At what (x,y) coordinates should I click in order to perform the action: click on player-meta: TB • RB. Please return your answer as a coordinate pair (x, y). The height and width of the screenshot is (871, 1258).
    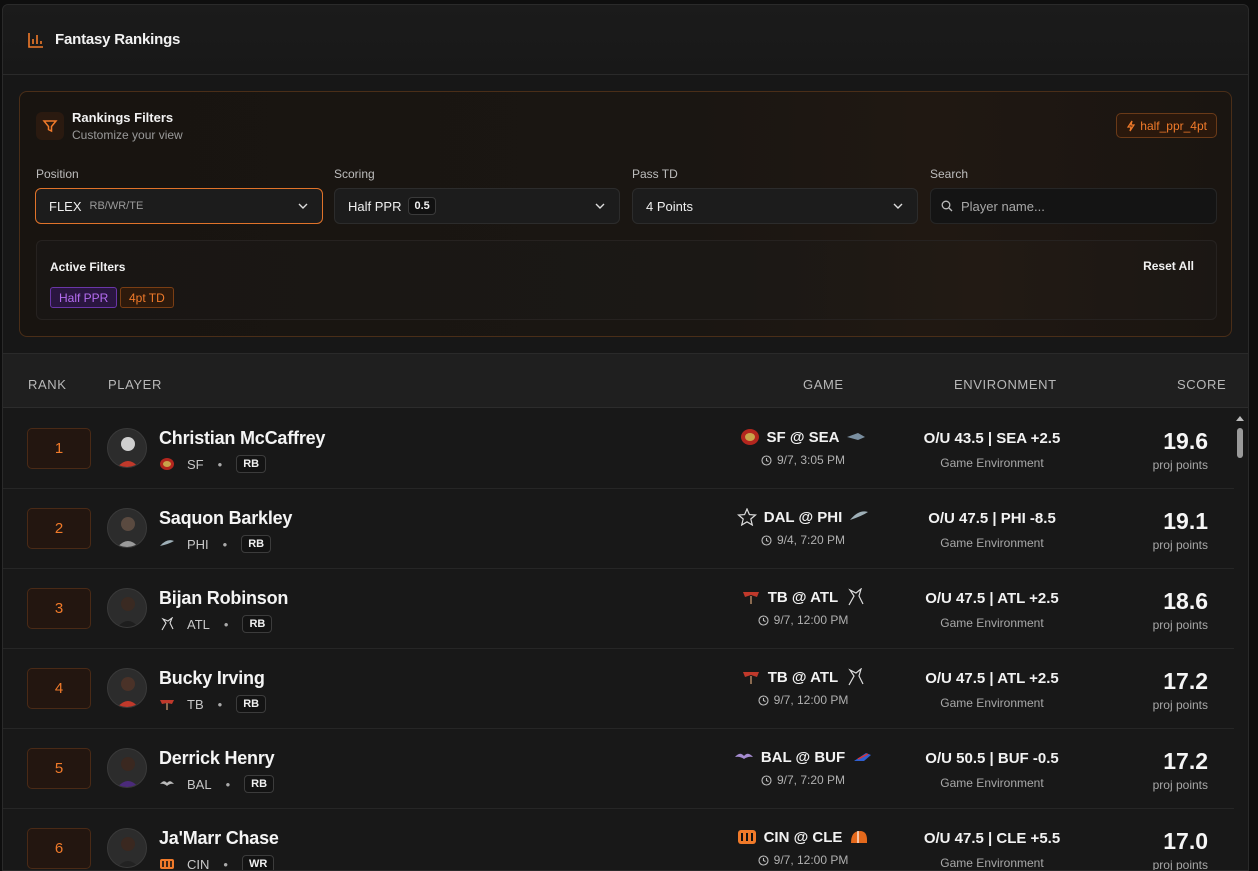
    Looking at the image, I should click on (213, 704).